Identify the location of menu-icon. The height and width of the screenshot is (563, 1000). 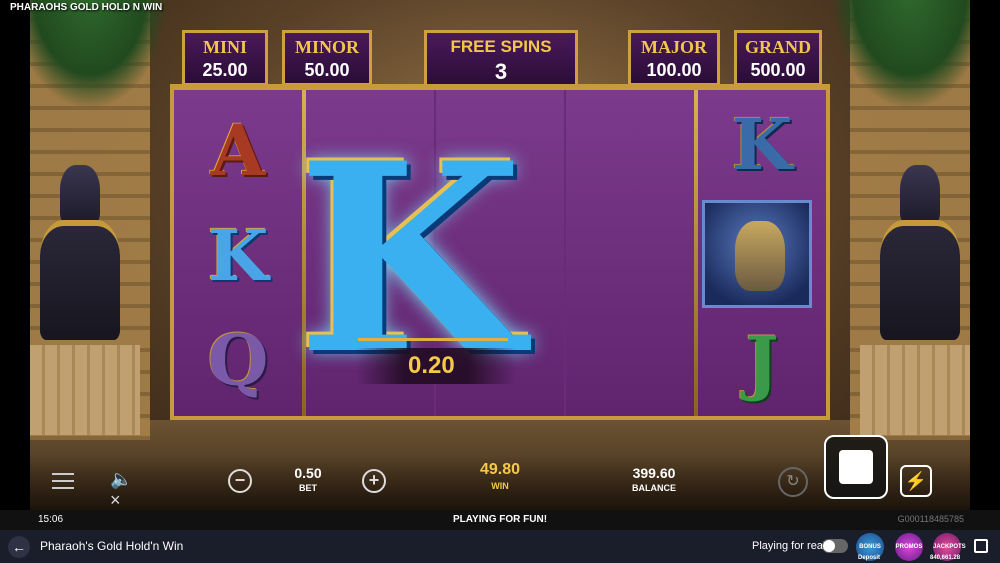
(63, 481).